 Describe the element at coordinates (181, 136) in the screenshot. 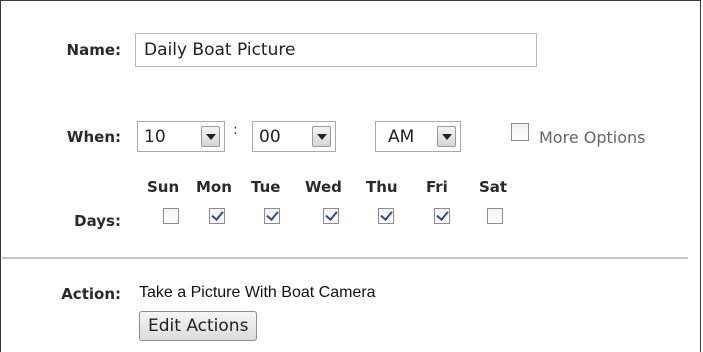

I see `hour-select: 10` at that location.